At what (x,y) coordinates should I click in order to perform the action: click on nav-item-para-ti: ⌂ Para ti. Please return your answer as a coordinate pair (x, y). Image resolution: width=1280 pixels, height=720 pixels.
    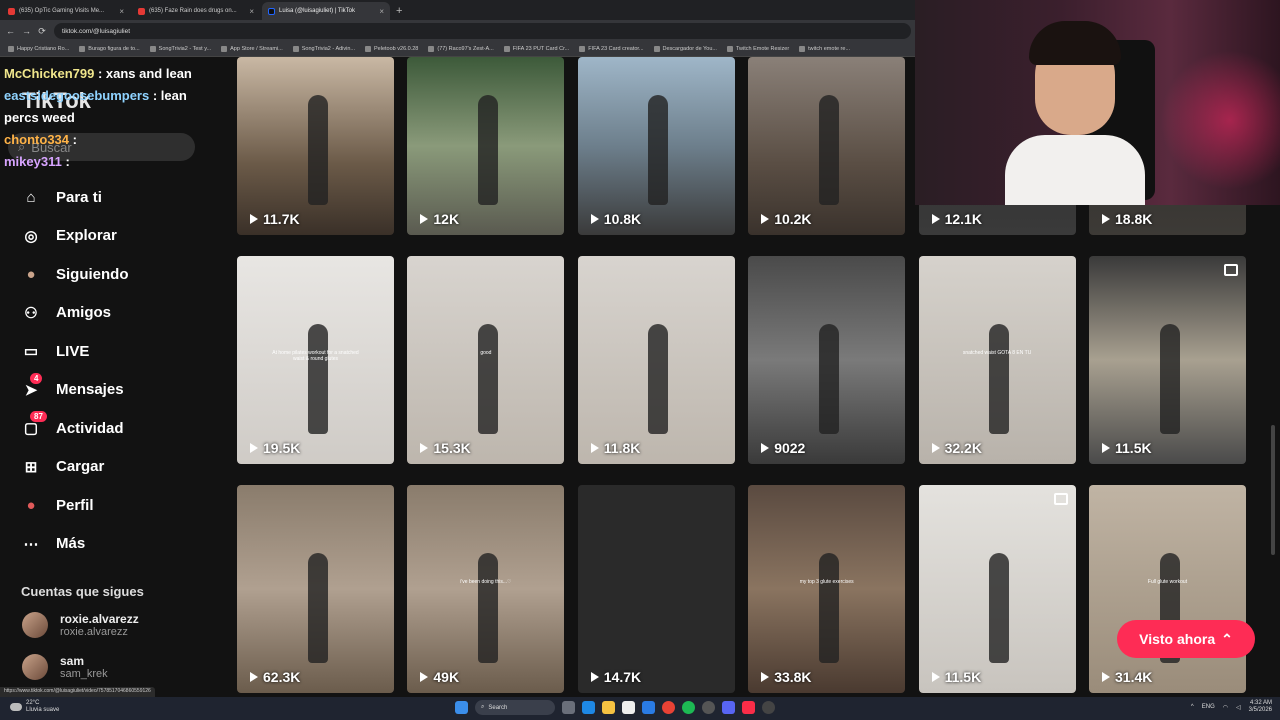
    Looking at the image, I should click on (115, 197).